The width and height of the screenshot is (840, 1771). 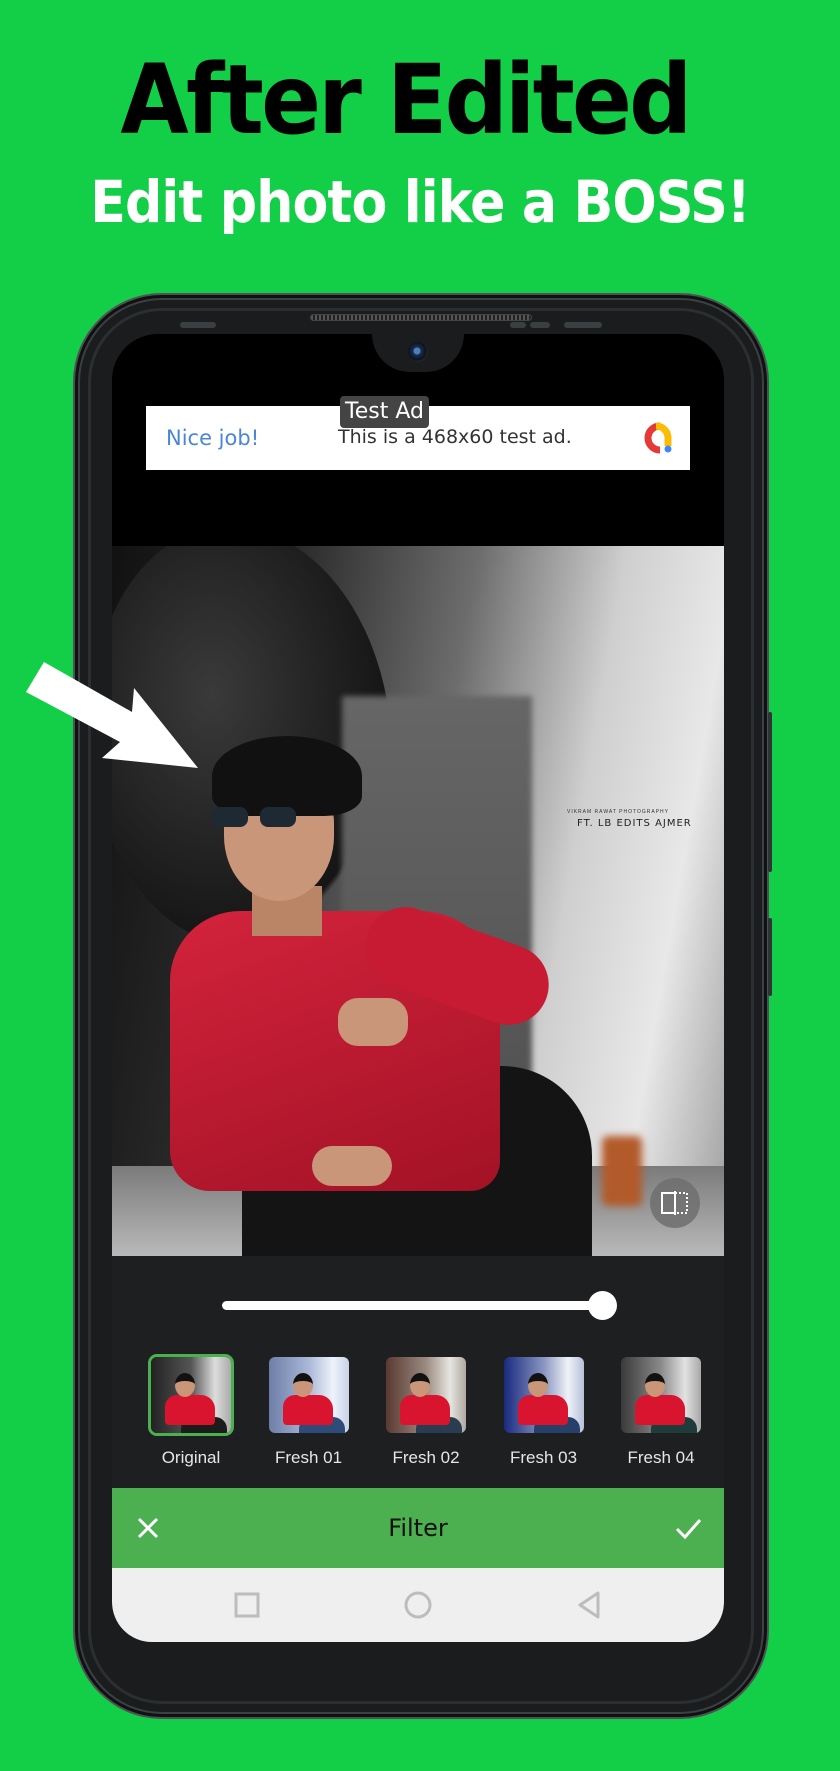 What do you see at coordinates (212, 438) in the screenshot?
I see `ad-cta: Nice job!` at bounding box center [212, 438].